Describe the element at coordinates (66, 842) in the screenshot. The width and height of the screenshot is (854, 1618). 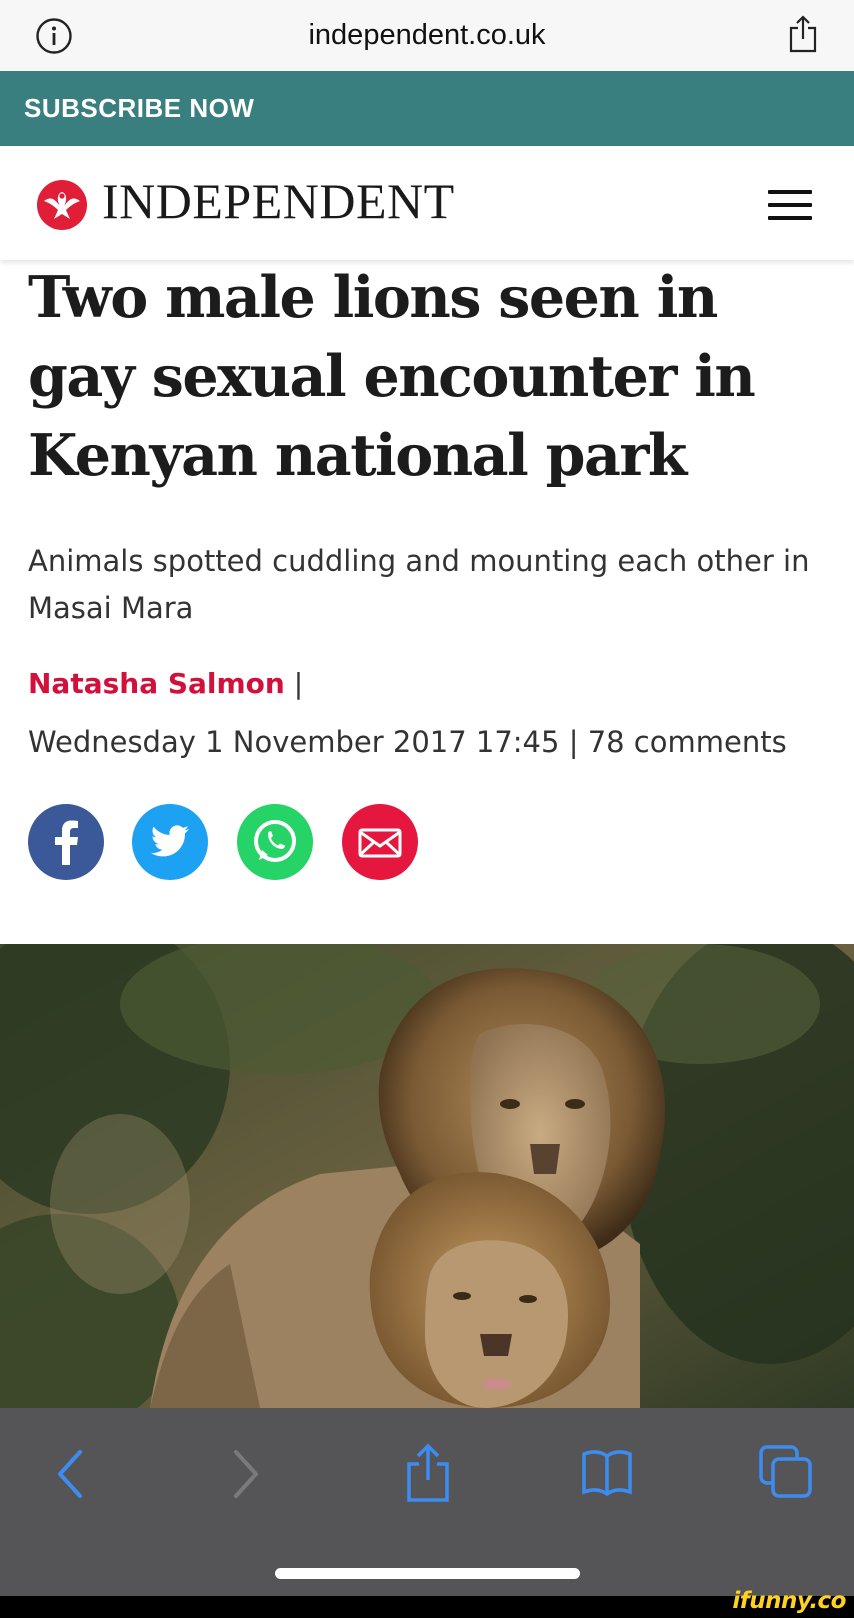
I see `facebook-icon` at that location.